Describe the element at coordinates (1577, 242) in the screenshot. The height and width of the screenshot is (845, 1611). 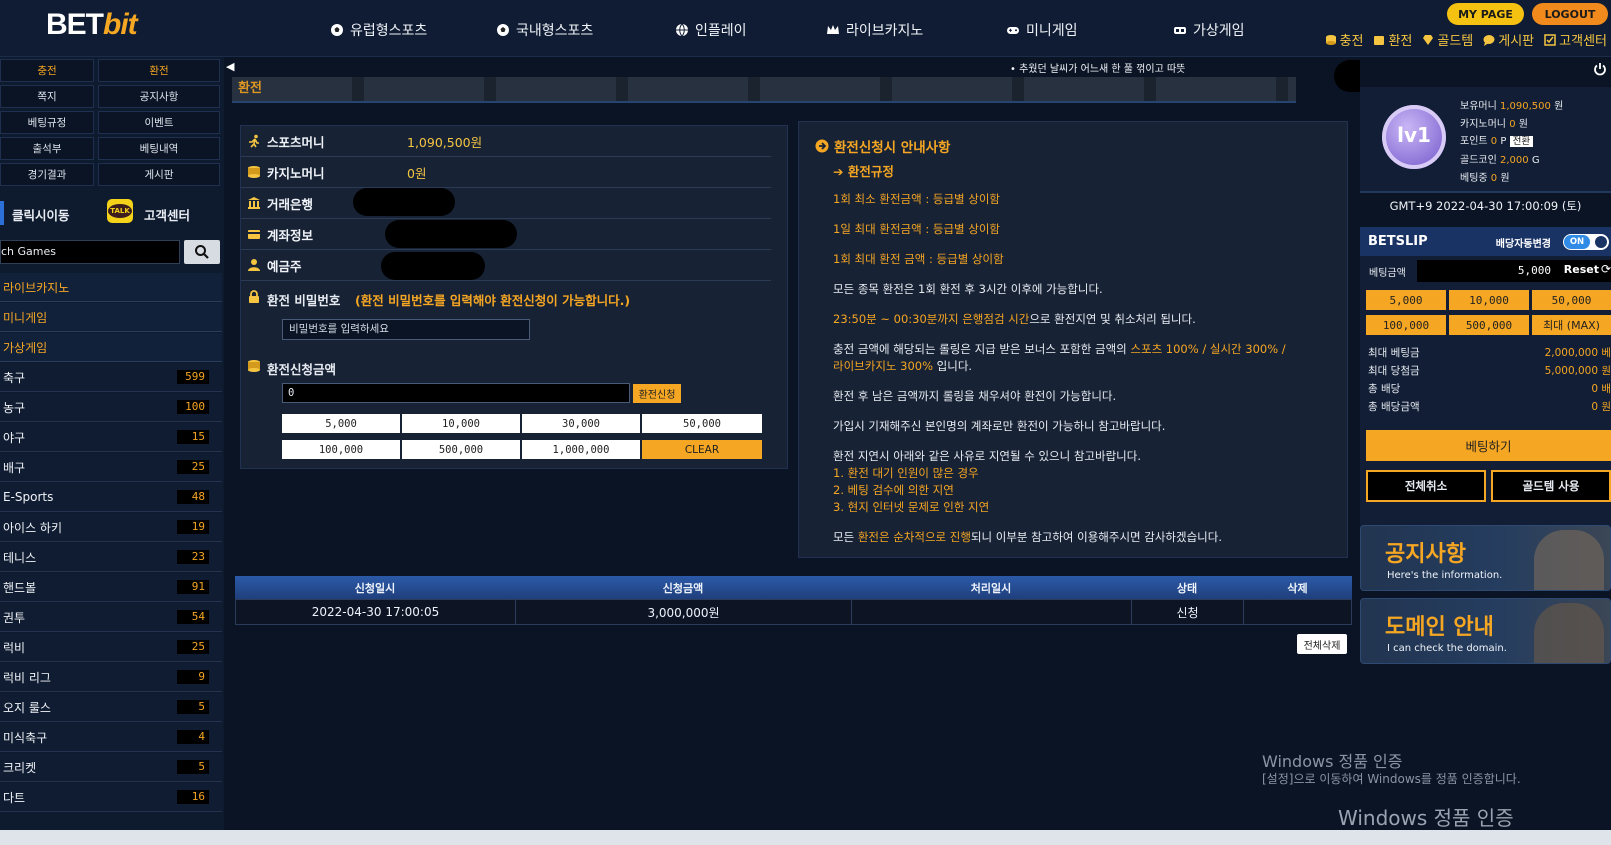
I see `toggle-state: ON` at that location.